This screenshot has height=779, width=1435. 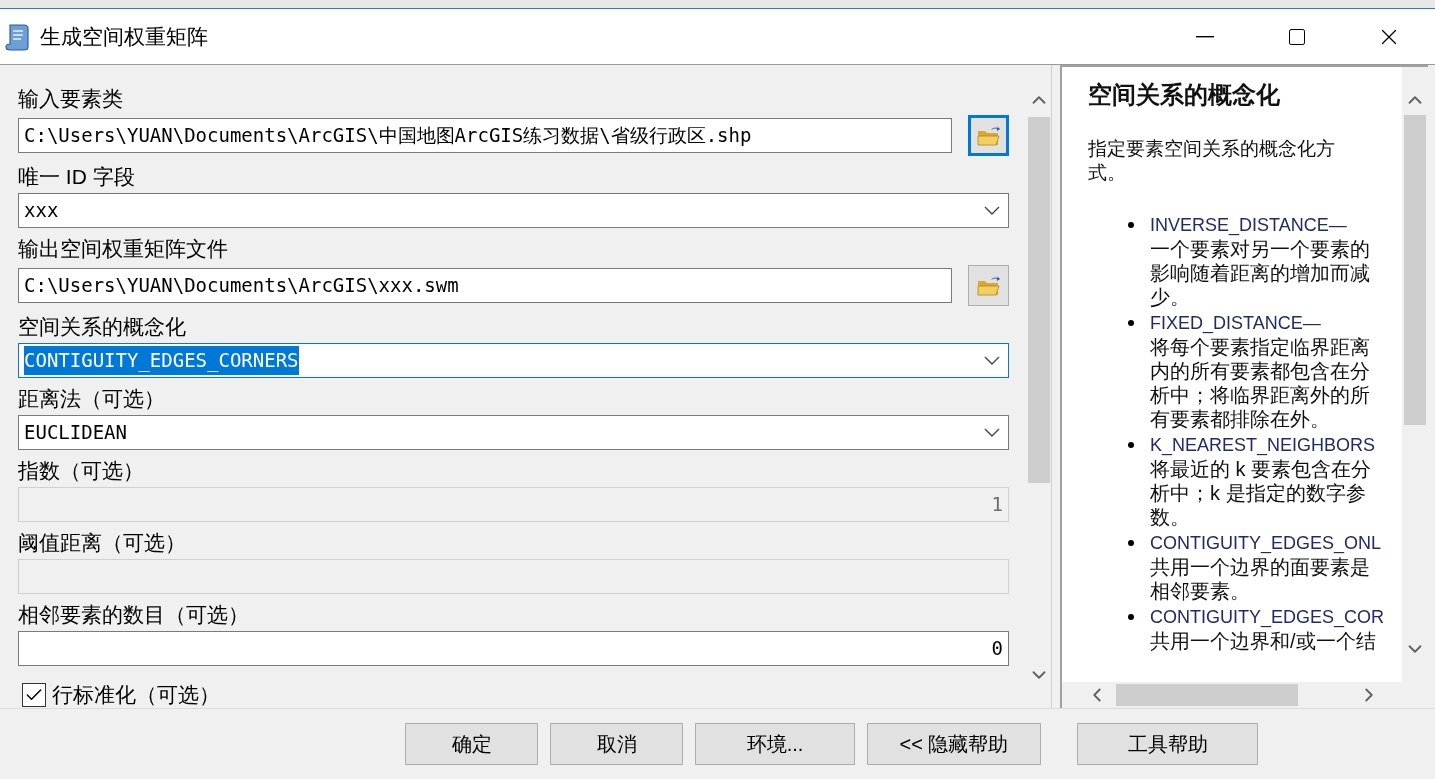 What do you see at coordinates (997, 505) in the screenshot?
I see `field-value: 1` at bounding box center [997, 505].